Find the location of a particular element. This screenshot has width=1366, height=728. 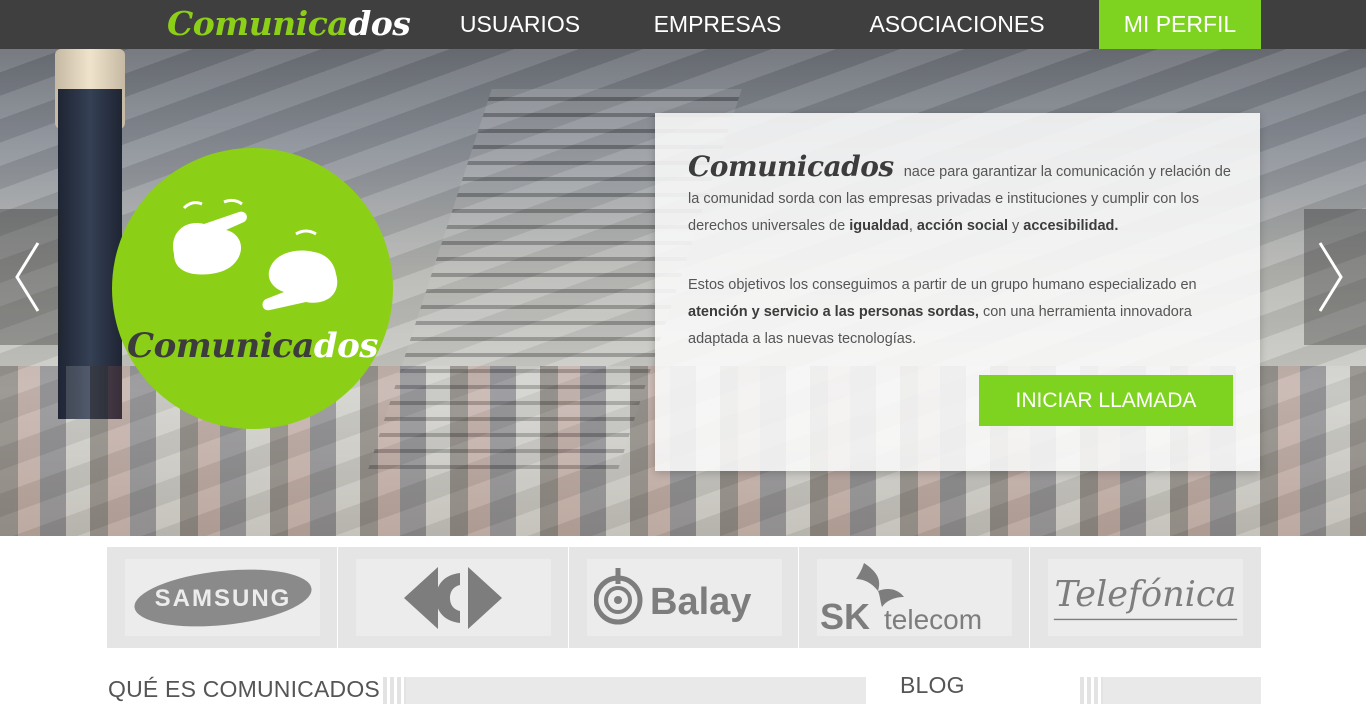

sep-1: , is located at coordinates (910, 226).